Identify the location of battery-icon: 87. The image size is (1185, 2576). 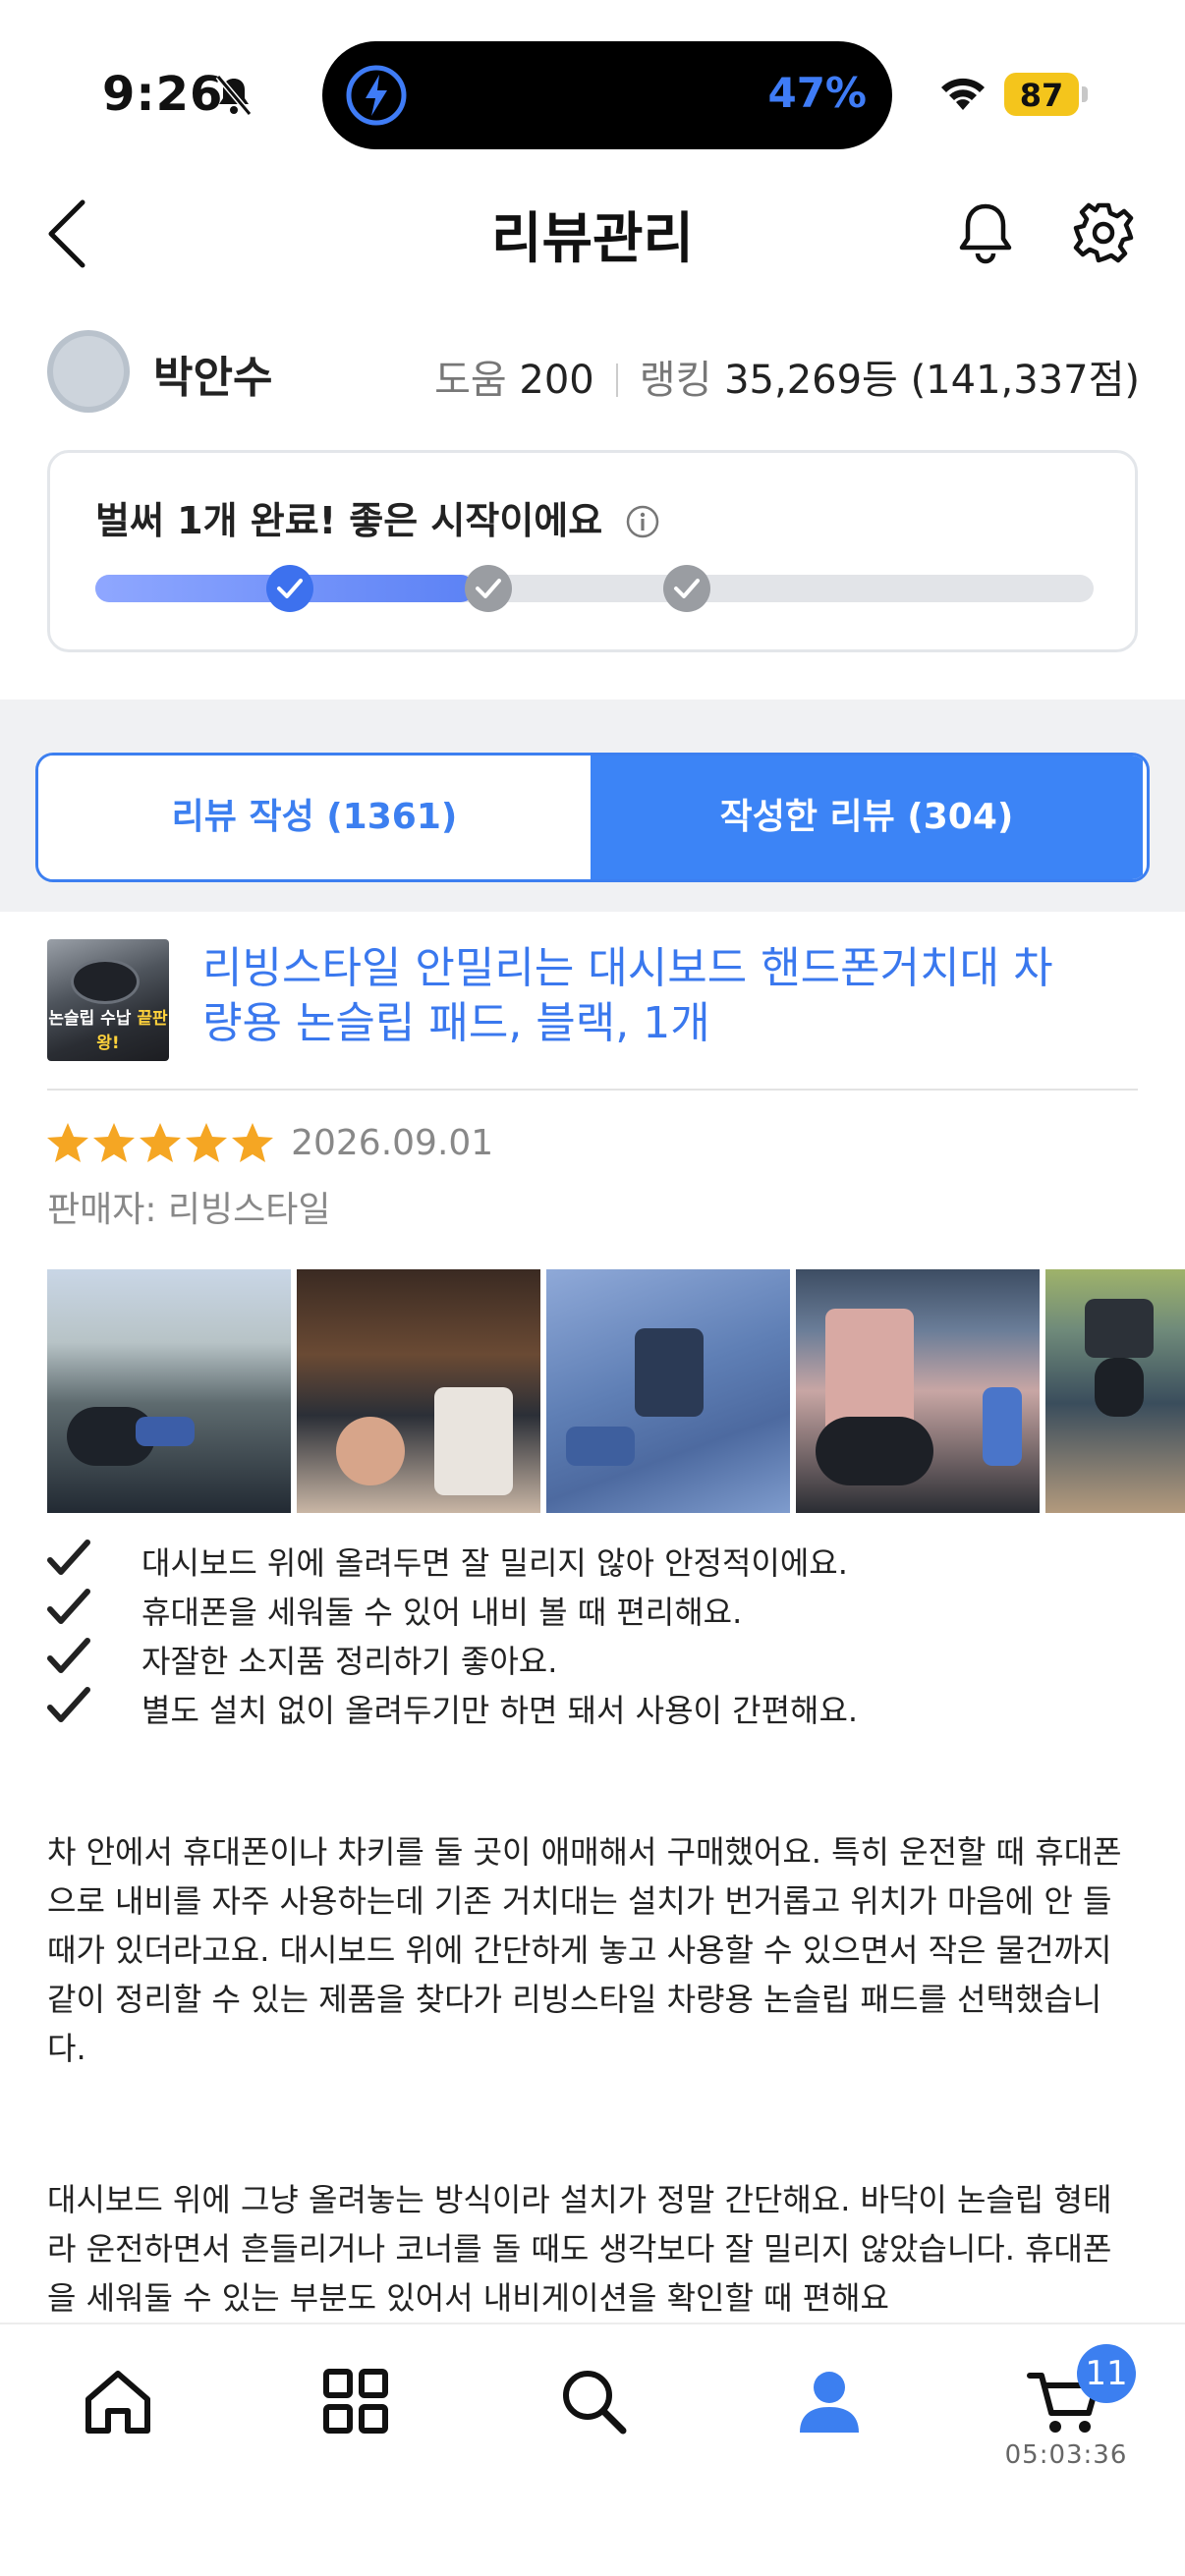
(1041, 94).